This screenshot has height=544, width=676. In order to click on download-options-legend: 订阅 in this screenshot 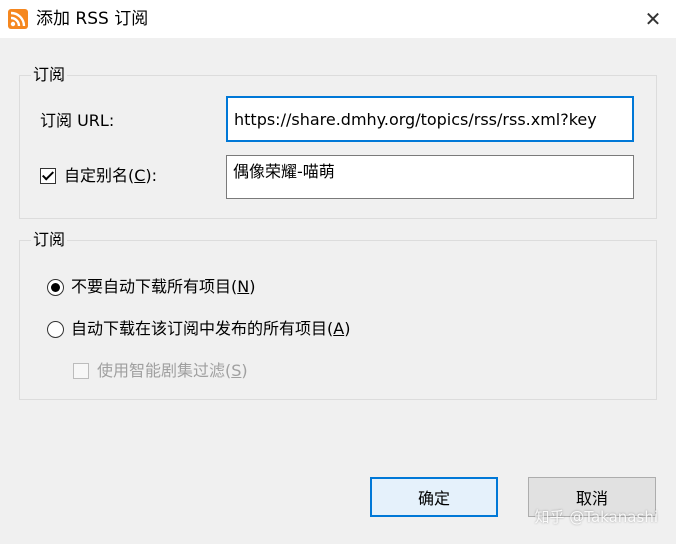, I will do `click(49, 240)`.